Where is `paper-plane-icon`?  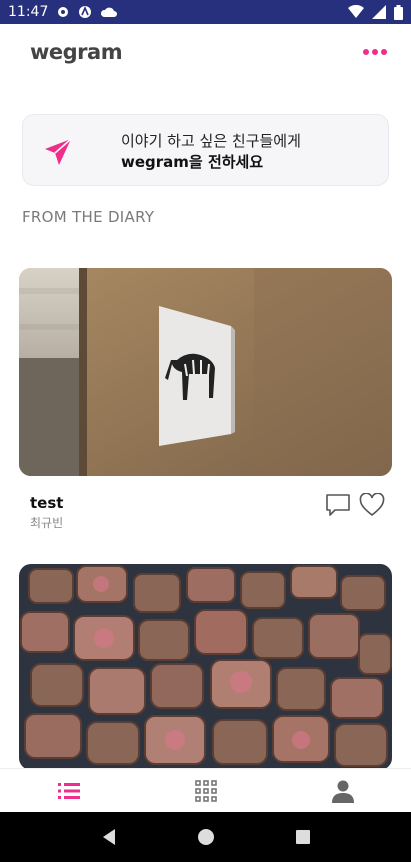
paper-plane-icon is located at coordinates (58, 151).